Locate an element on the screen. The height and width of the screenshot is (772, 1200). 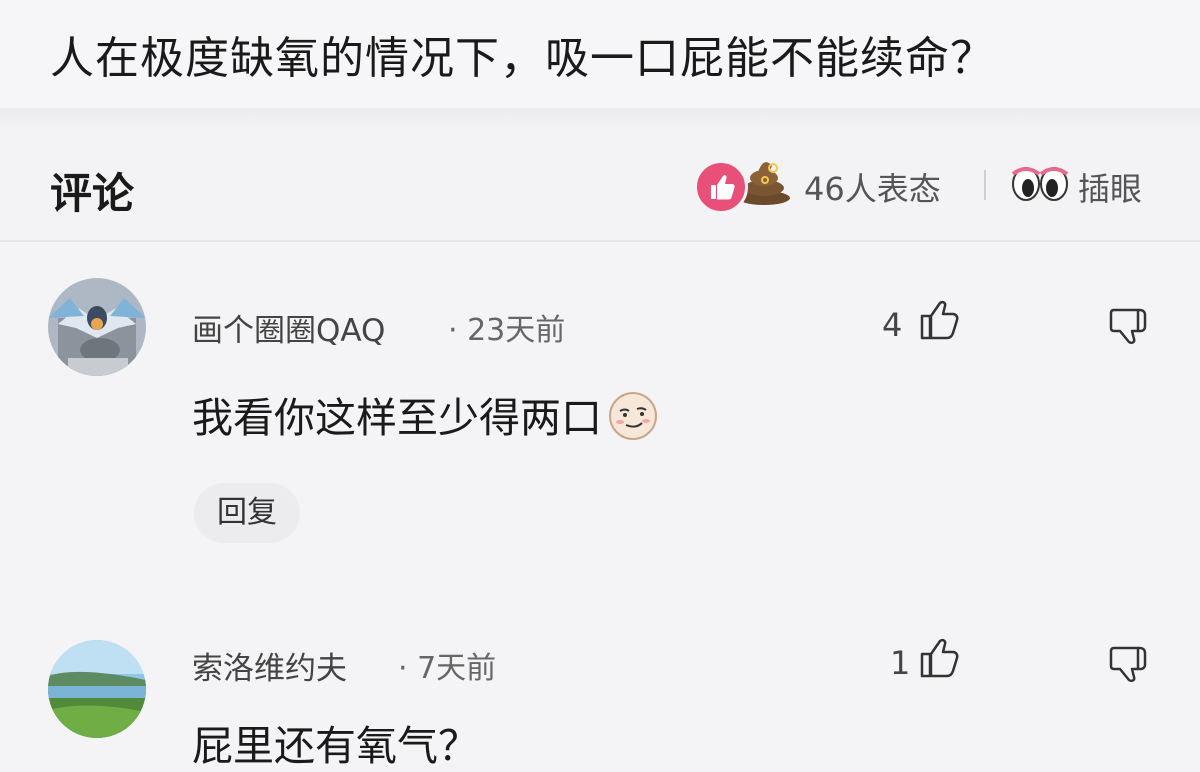
header-divider is located at coordinates (600, 241).